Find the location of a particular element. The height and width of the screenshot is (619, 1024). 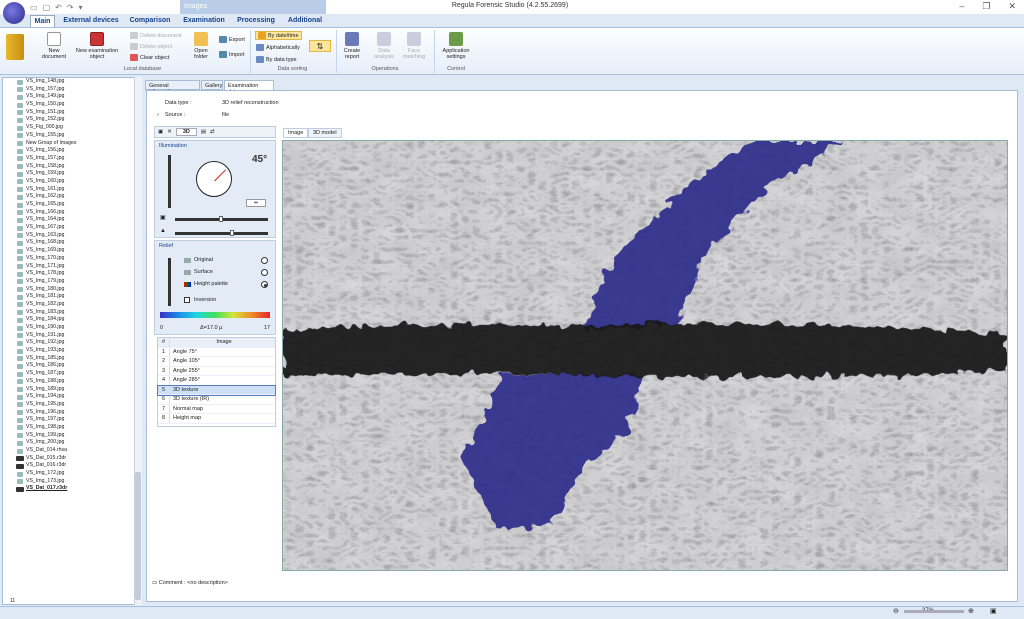

light-slider is located at coordinates (221, 233).